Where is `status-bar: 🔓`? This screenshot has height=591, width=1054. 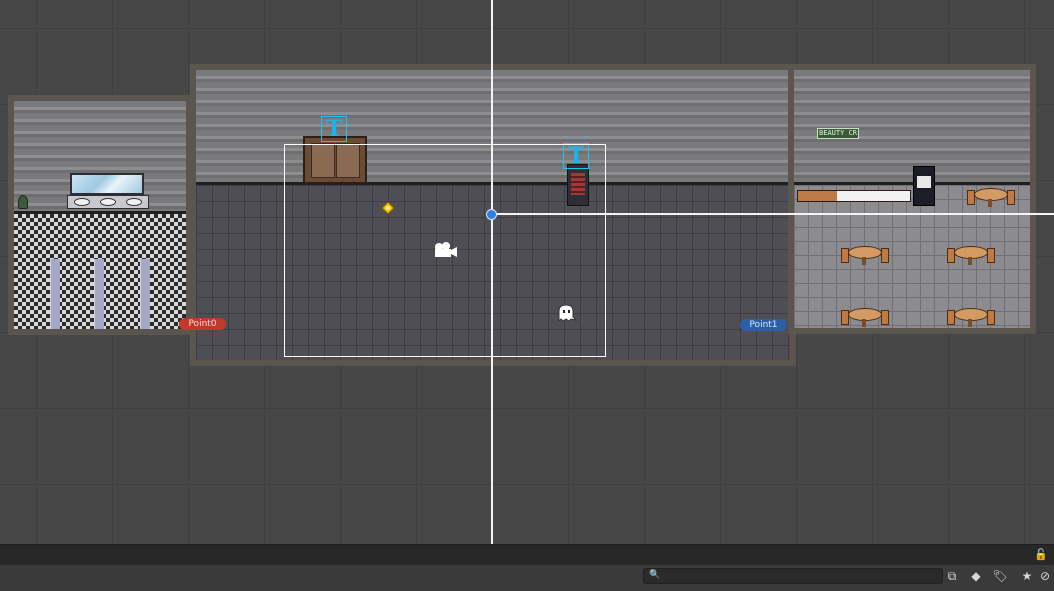 status-bar: 🔓 is located at coordinates (527, 554).